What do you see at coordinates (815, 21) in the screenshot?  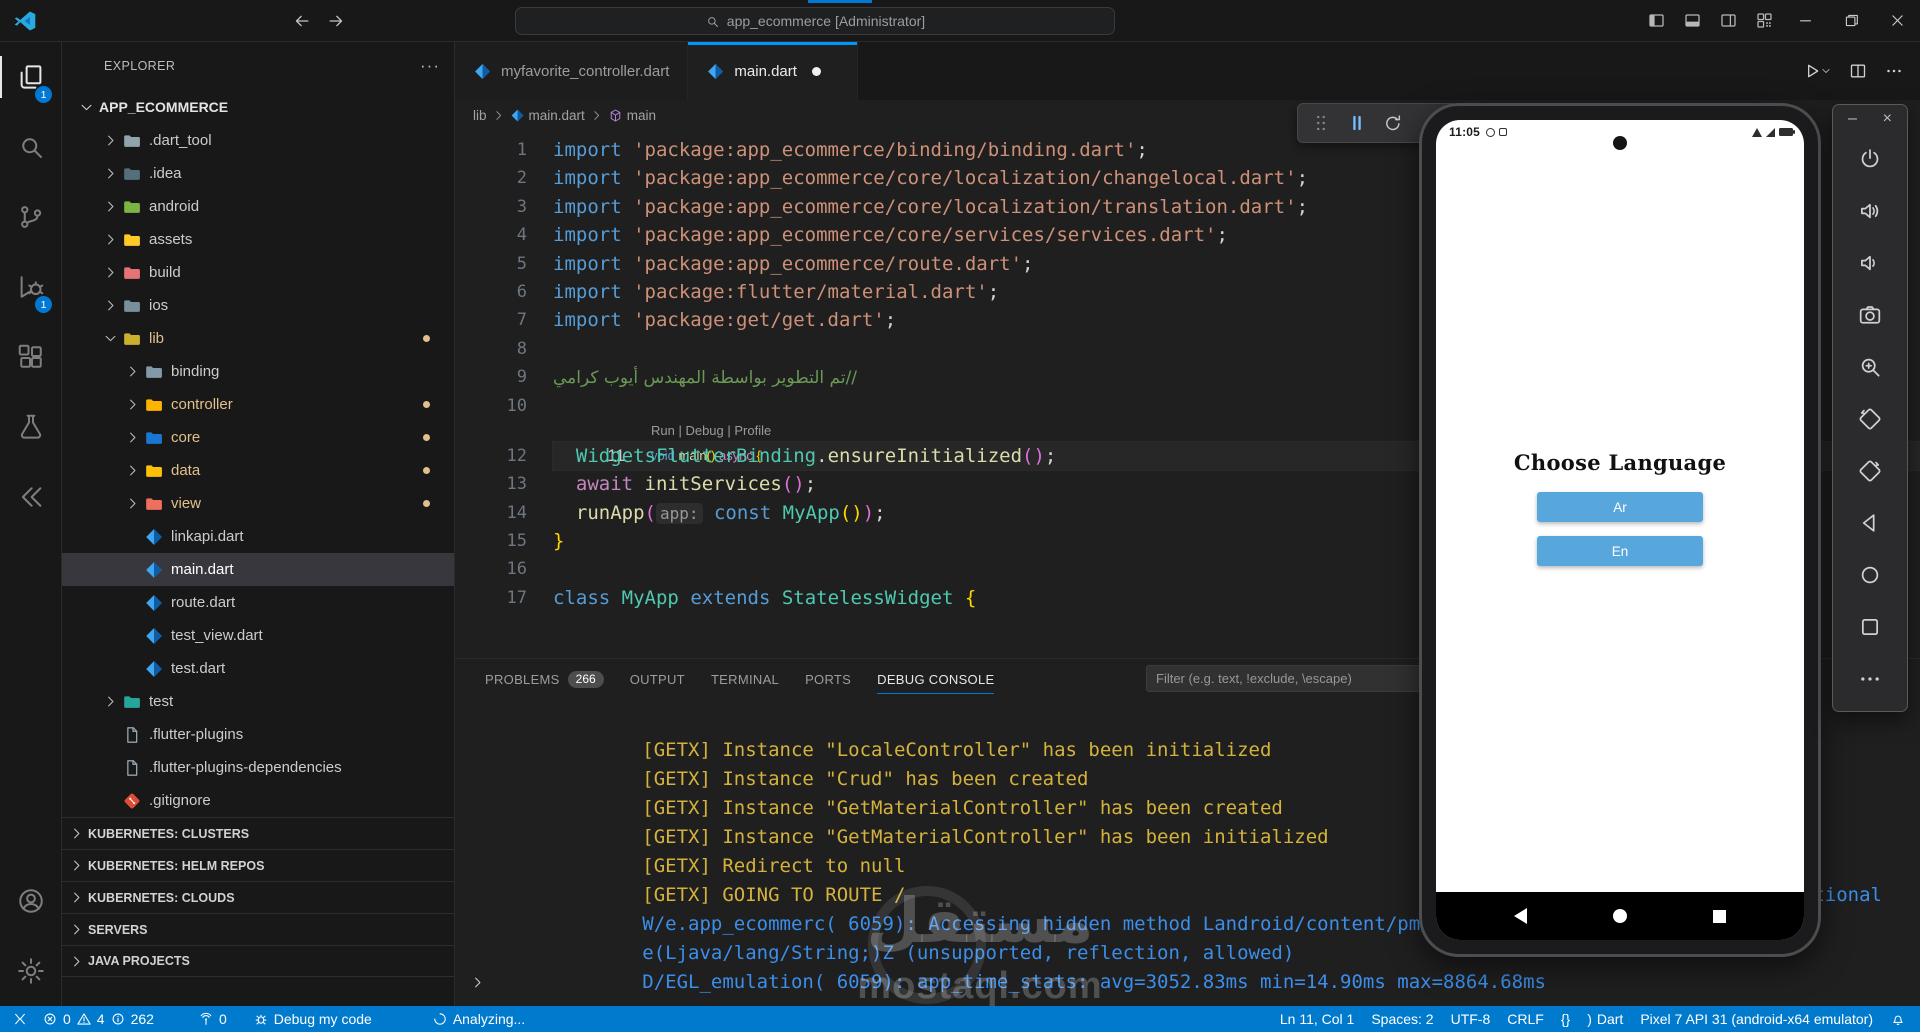 I see `command-center-search: app_ecommerce [Administrator]` at bounding box center [815, 21].